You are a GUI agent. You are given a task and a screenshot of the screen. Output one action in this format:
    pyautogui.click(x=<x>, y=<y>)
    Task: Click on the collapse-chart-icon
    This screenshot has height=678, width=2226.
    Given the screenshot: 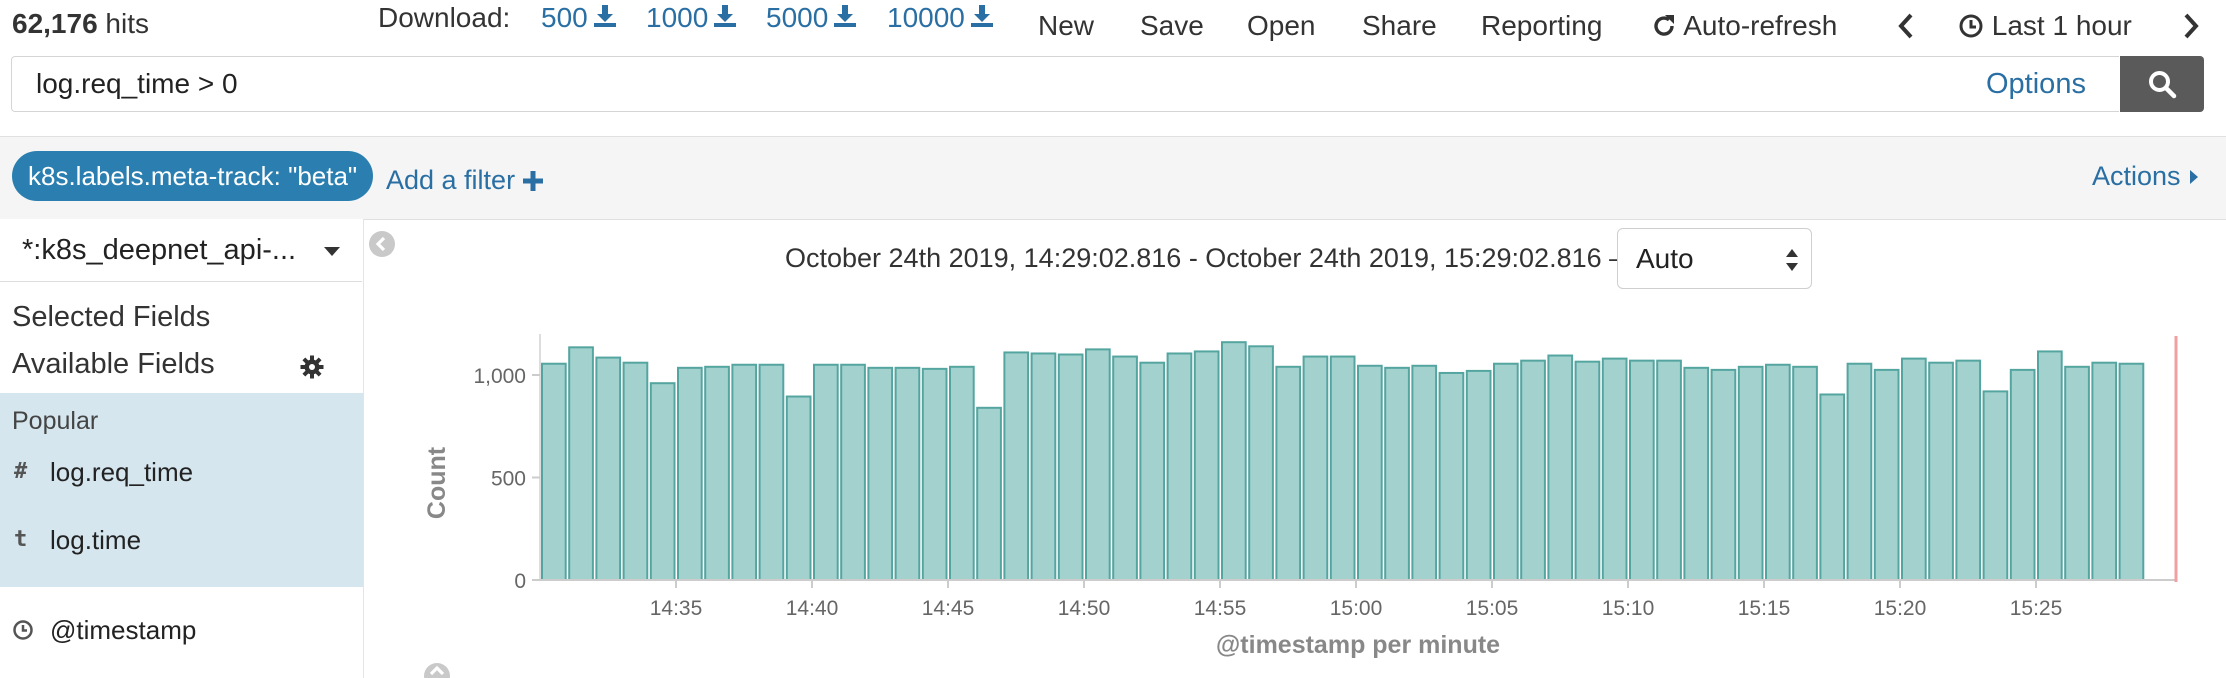 What is the action you would take?
    pyautogui.click(x=437, y=670)
    